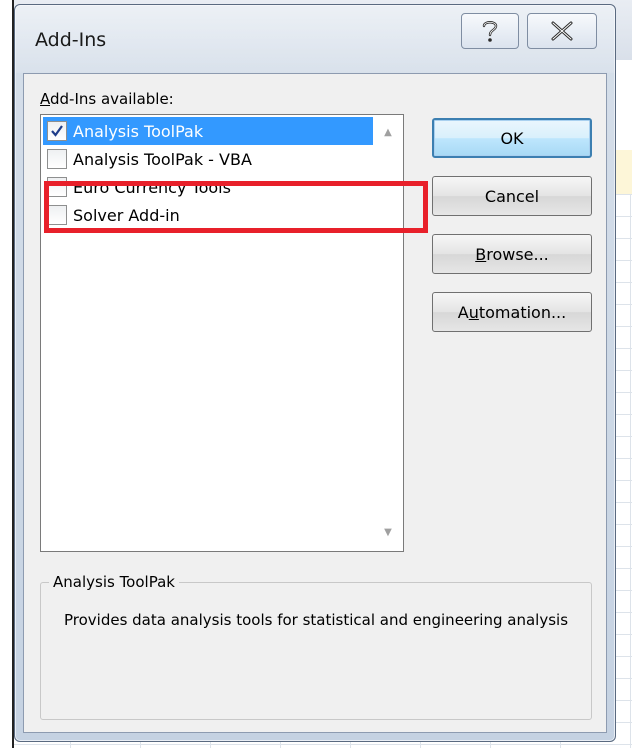 The image size is (632, 748). I want to click on list-item-analysis-toolpak: Analysis ToolPak, so click(208, 131).